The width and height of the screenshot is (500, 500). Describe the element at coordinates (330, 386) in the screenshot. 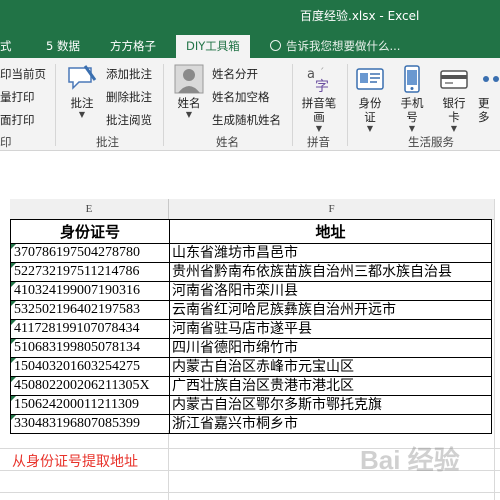

I see `address-cell: 广西壮族自治区贵港市港北区` at that location.